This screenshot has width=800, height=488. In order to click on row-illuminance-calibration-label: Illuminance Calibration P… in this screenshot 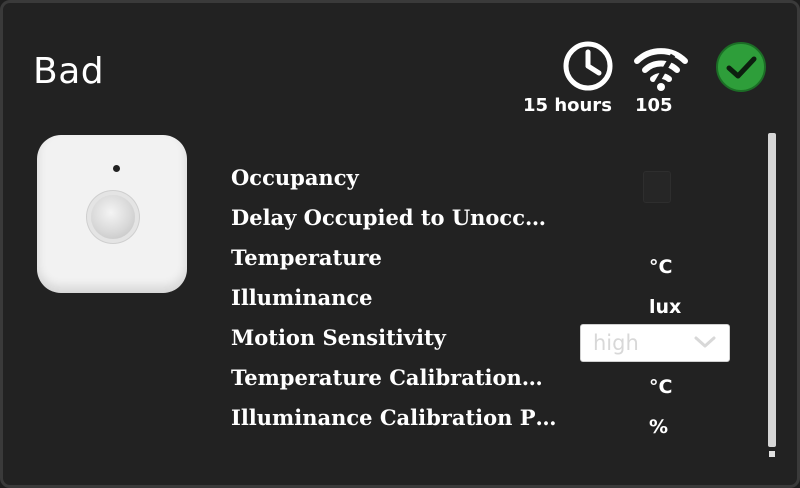, I will do `click(394, 417)`.